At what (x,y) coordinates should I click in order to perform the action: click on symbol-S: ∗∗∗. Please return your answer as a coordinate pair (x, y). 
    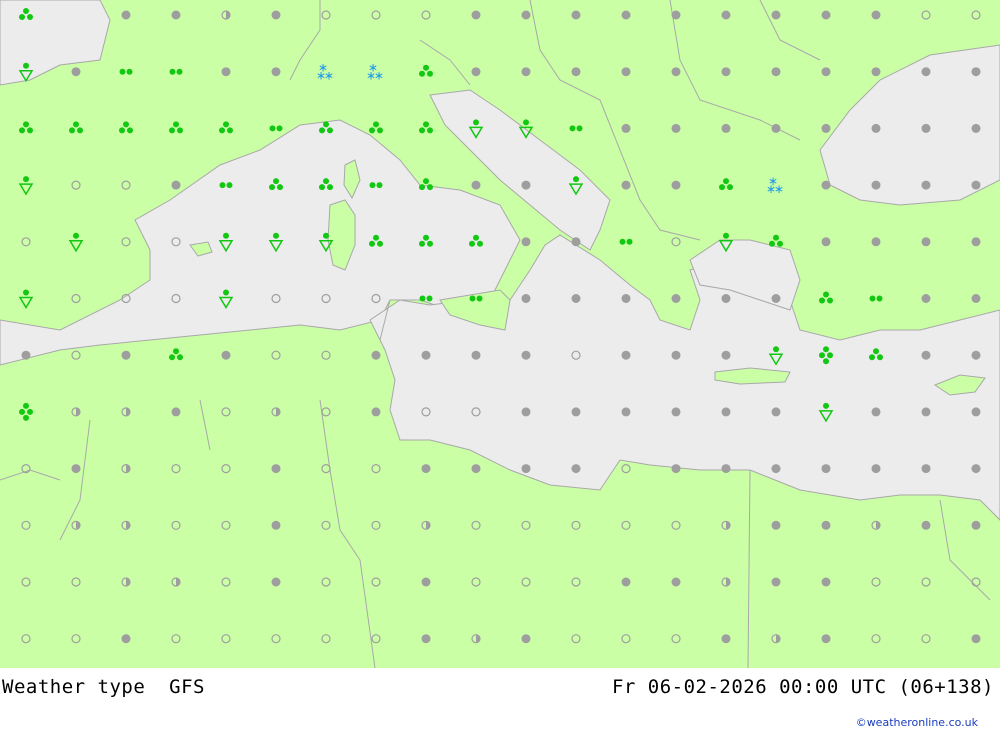
    Looking at the image, I should click on (375, 72).